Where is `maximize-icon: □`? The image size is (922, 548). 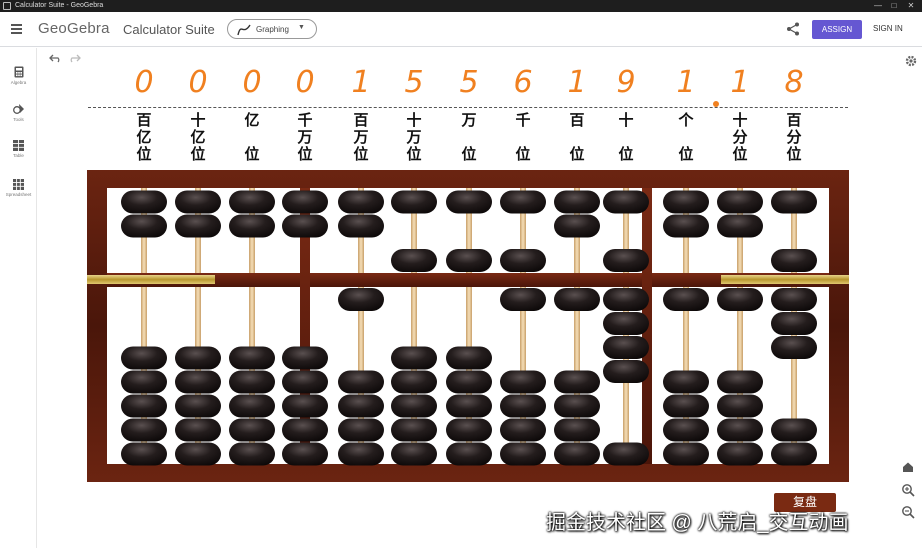
maximize-icon: □ is located at coordinates (894, 6).